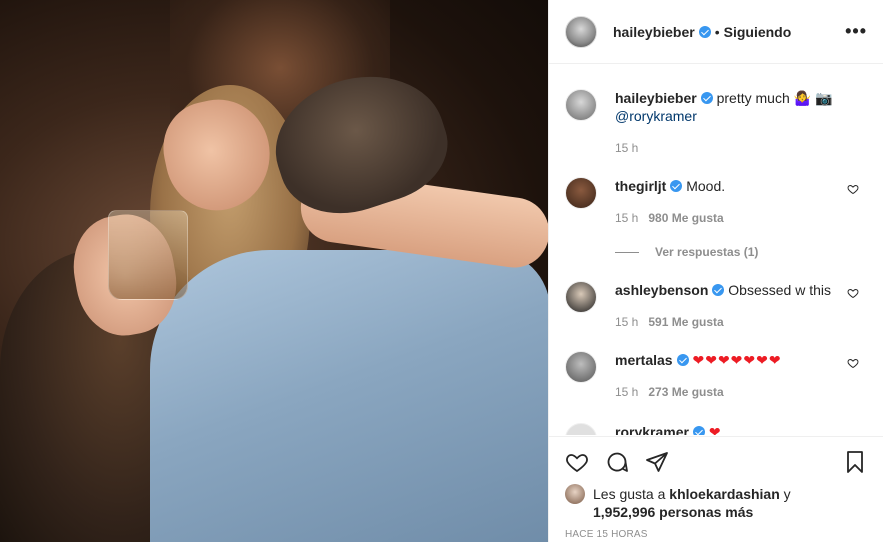 This screenshot has height=542, width=883. I want to click on commenter-username: thegirljt, so click(640, 186).